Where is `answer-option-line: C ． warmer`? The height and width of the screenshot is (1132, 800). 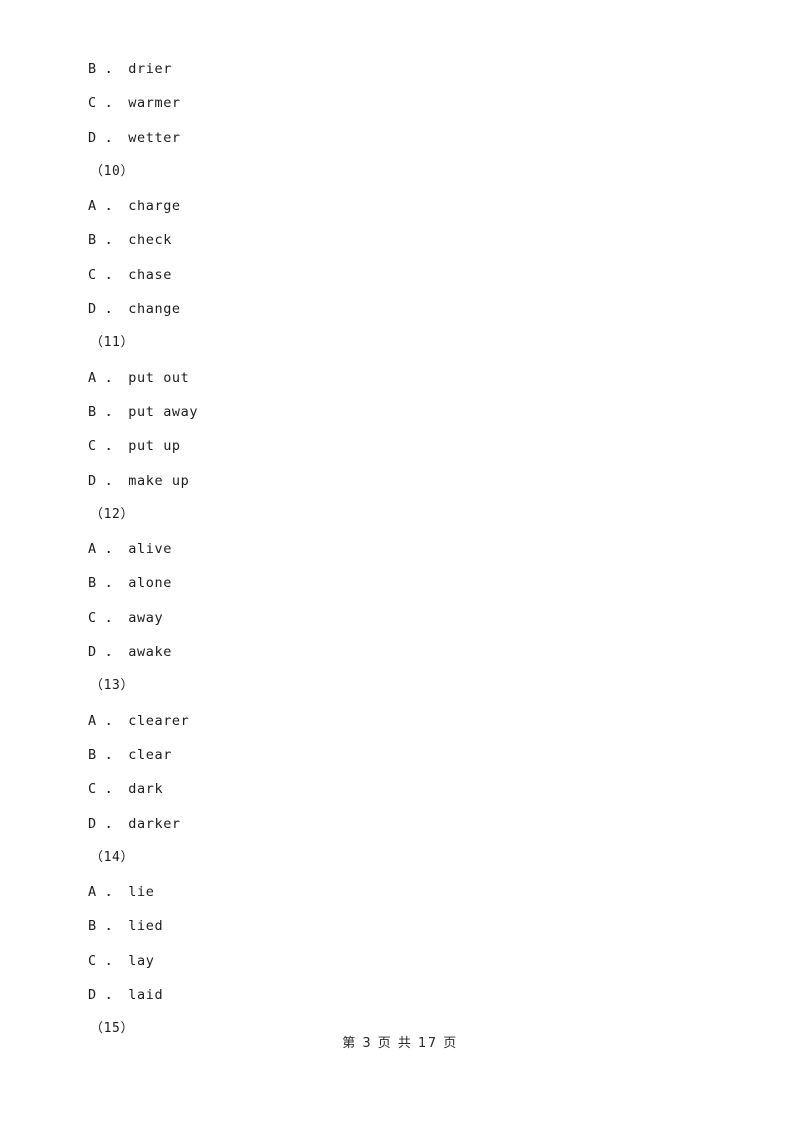 answer-option-line: C ． warmer is located at coordinates (134, 103).